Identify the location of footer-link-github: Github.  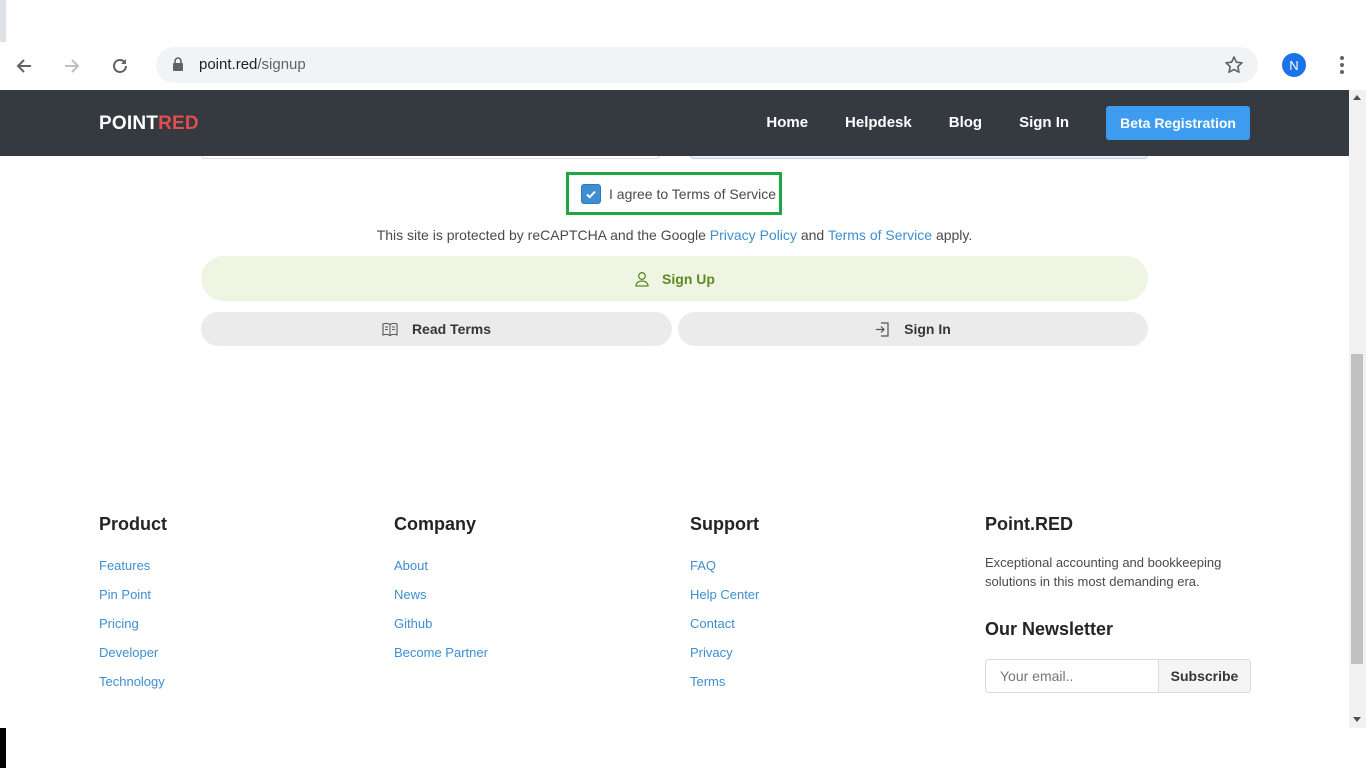
(441, 623).